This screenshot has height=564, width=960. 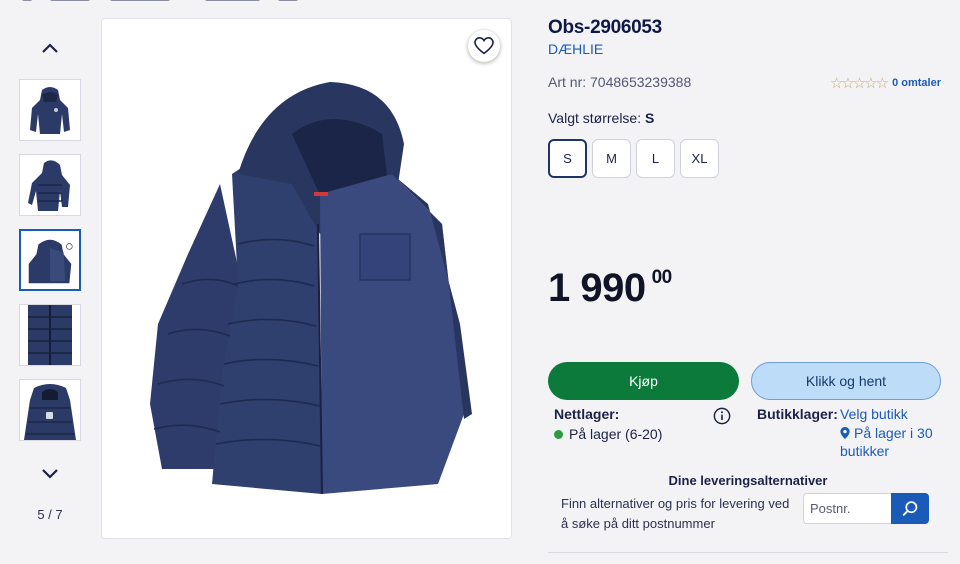 I want to click on size-button-s: S, so click(x=567, y=158).